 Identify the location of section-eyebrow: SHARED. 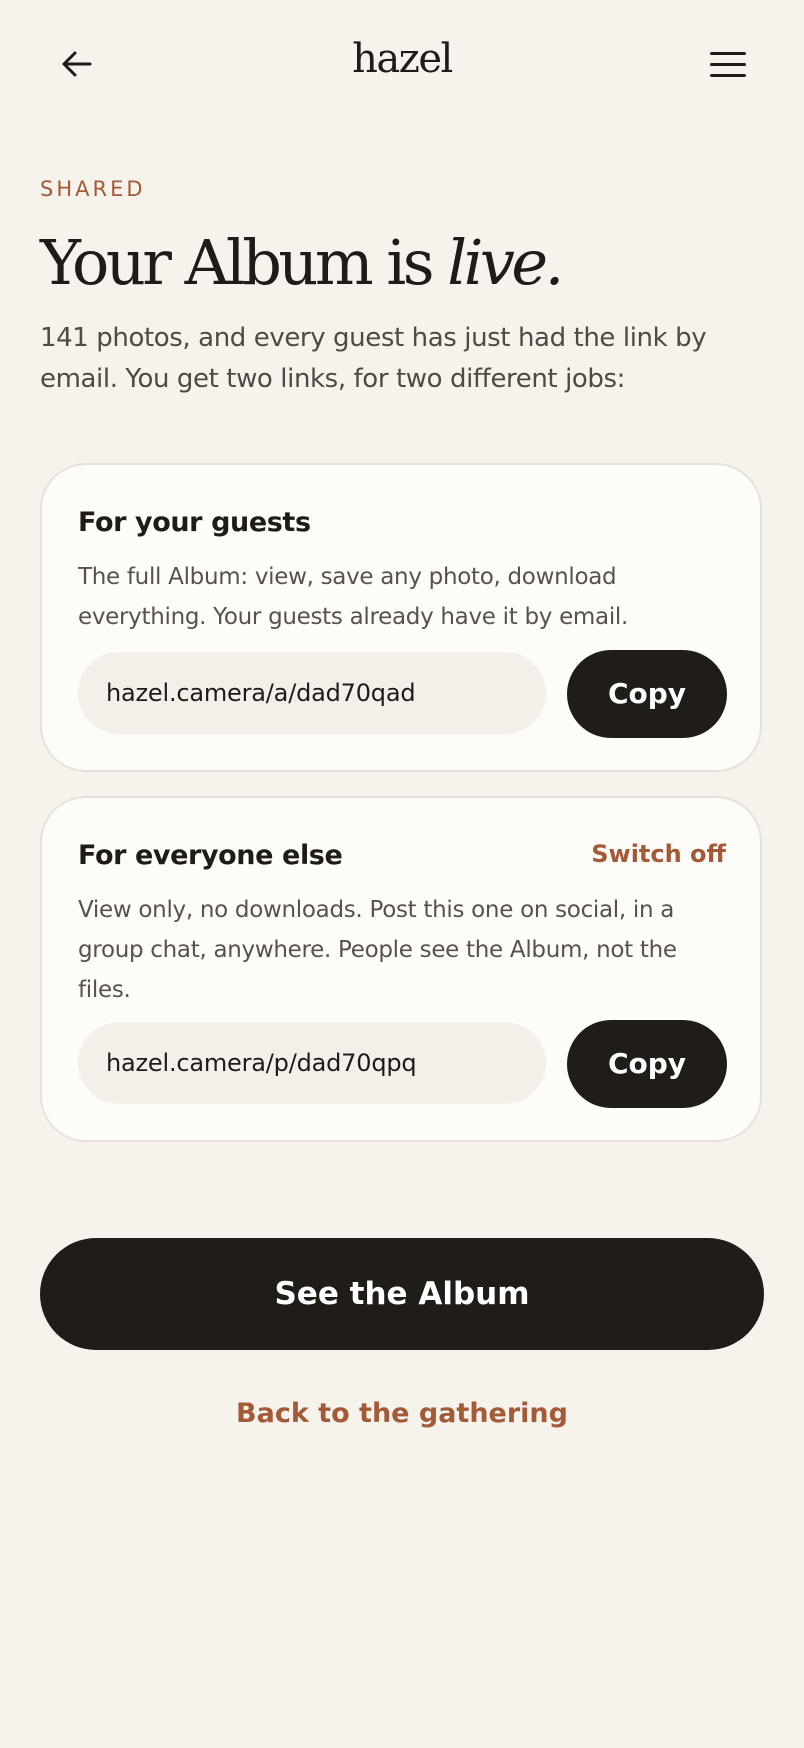
(93, 189).